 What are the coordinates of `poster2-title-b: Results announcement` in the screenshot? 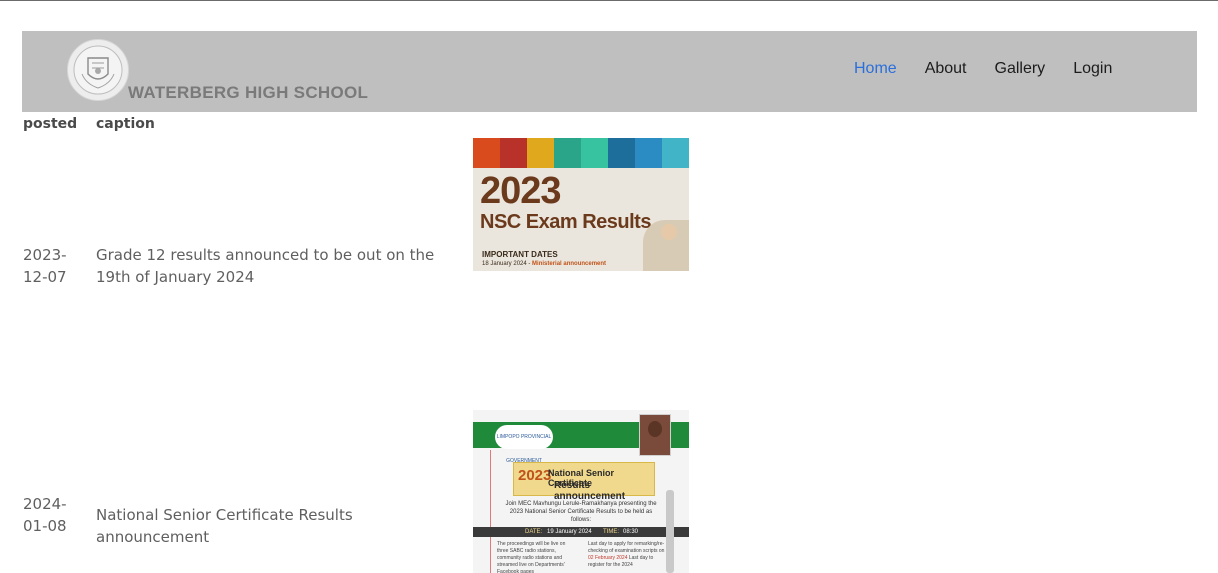 It's located at (590, 491).